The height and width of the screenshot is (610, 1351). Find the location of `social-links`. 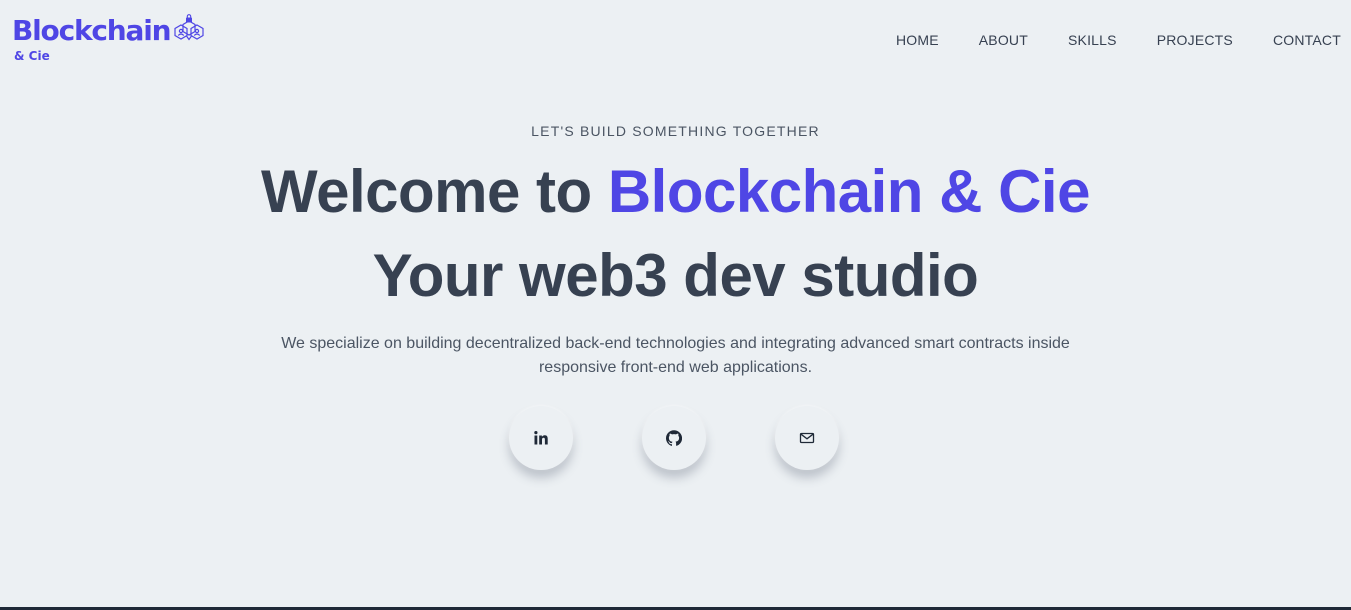

social-links is located at coordinates (675, 441).